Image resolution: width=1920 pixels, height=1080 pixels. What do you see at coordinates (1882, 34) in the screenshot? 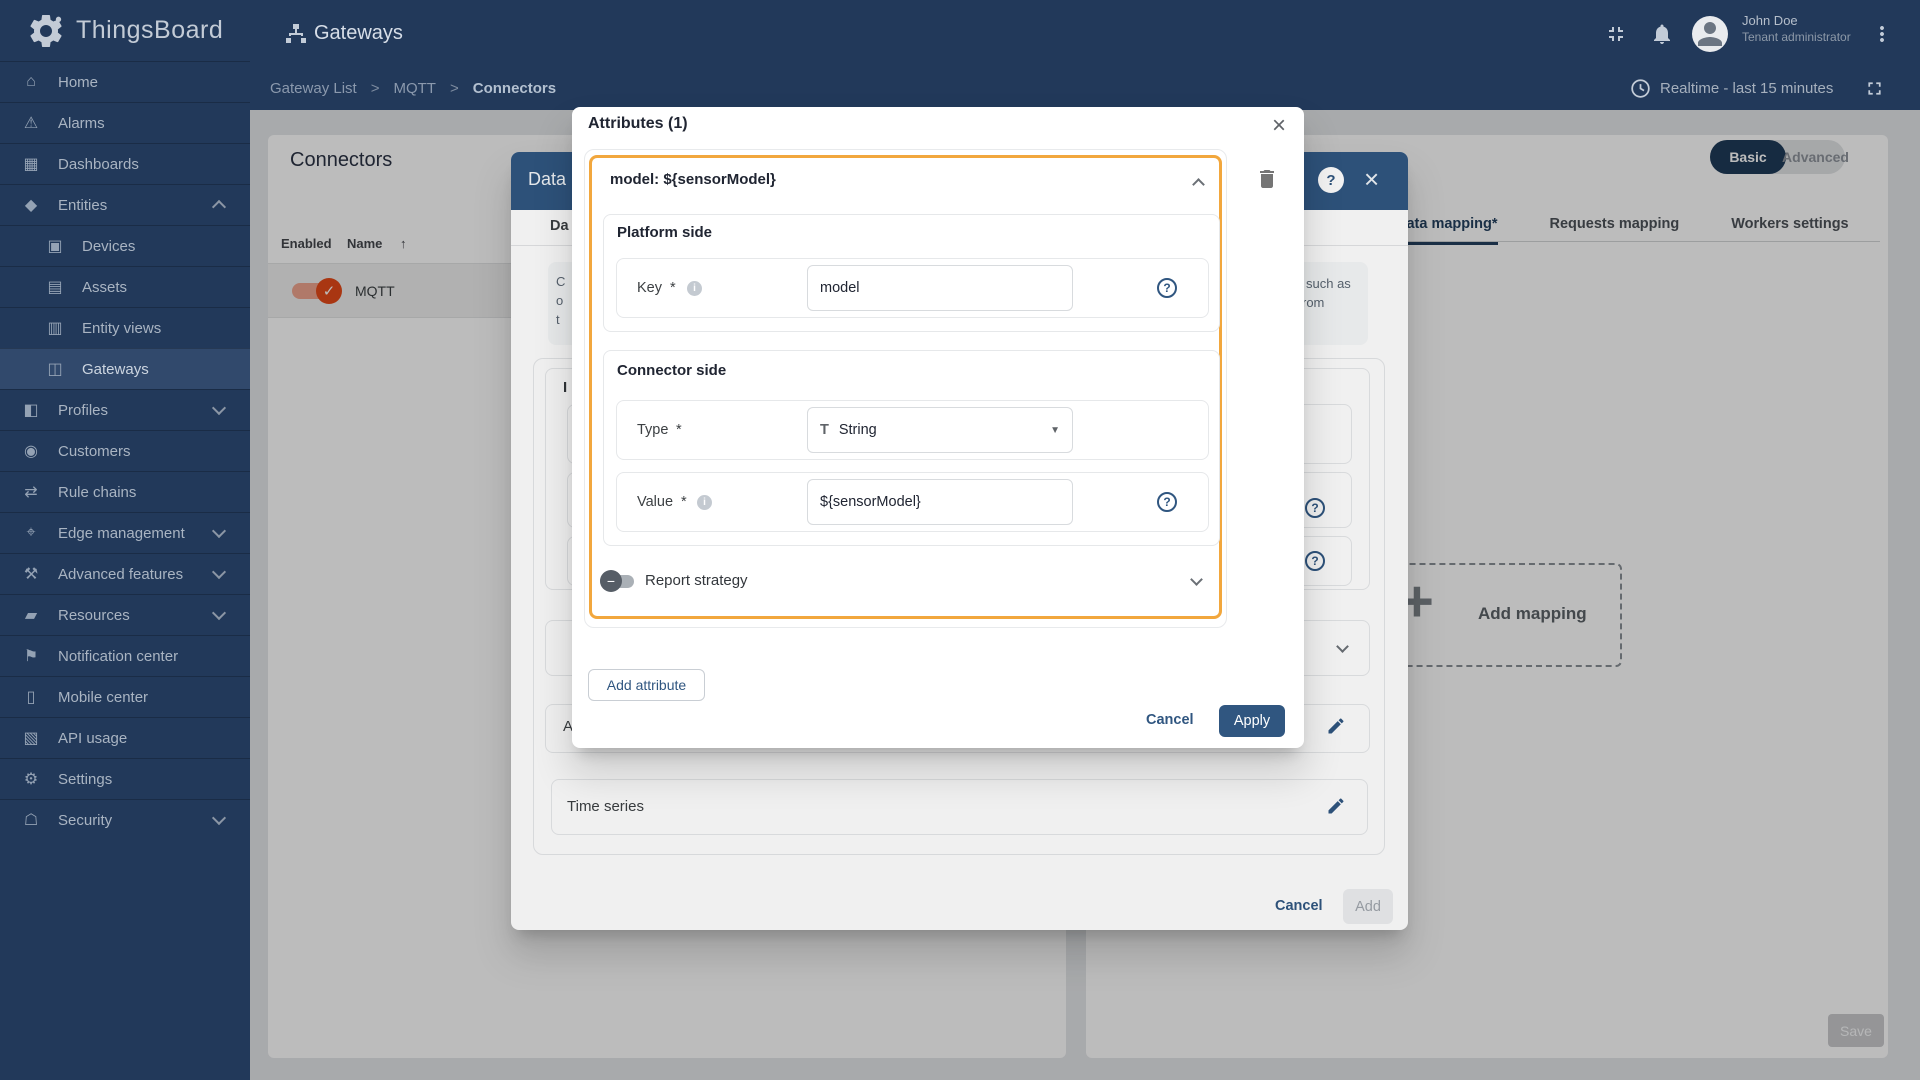
I see `kebab-menu-icon` at bounding box center [1882, 34].